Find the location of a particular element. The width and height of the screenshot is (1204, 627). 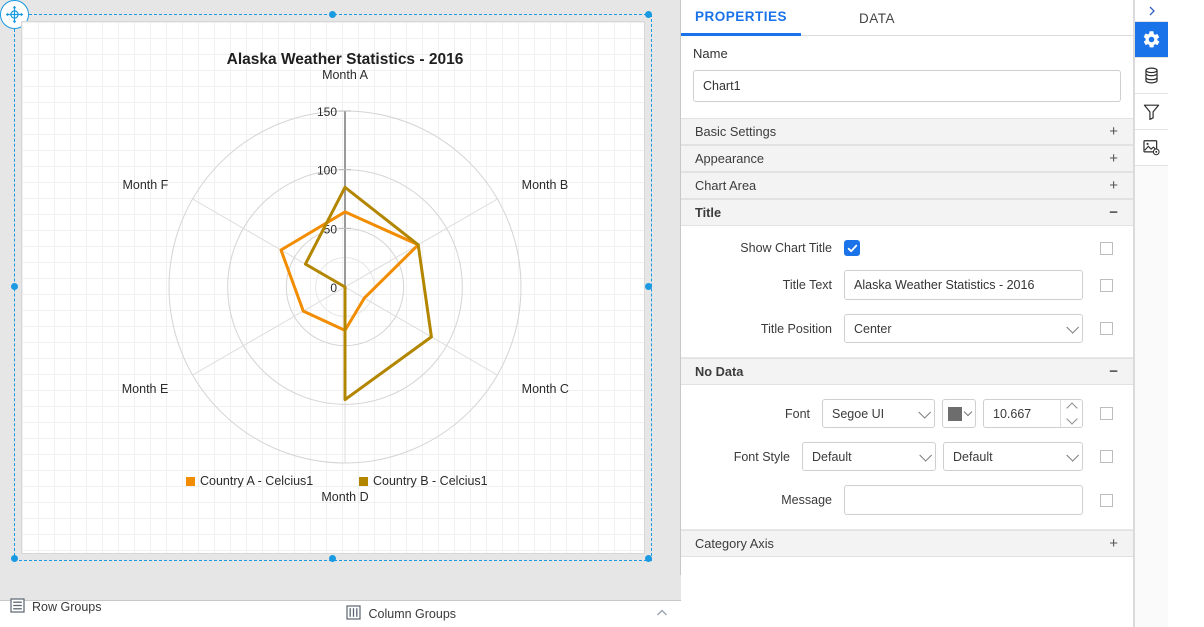

section-label-title: Title is located at coordinates (708, 212).